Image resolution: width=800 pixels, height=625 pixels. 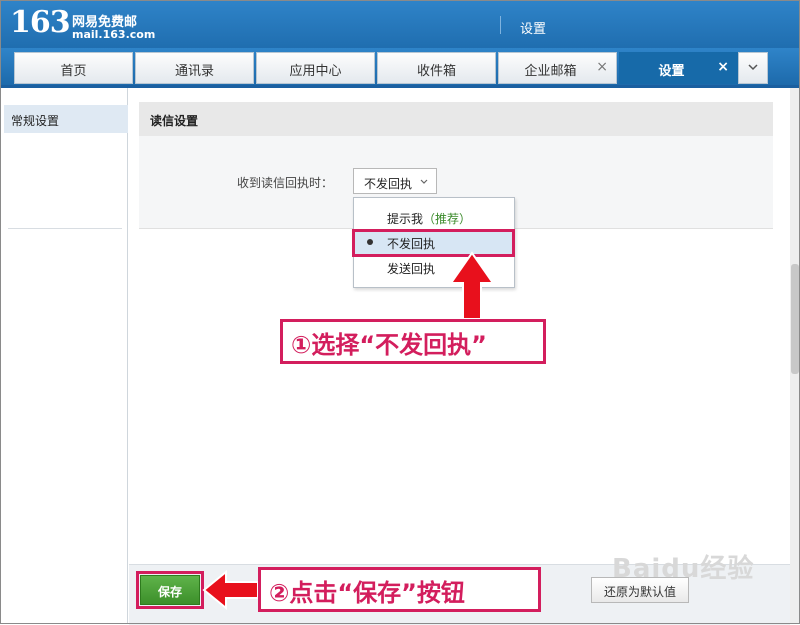 What do you see at coordinates (230, 590) in the screenshot?
I see `arrow-left-icon` at bounding box center [230, 590].